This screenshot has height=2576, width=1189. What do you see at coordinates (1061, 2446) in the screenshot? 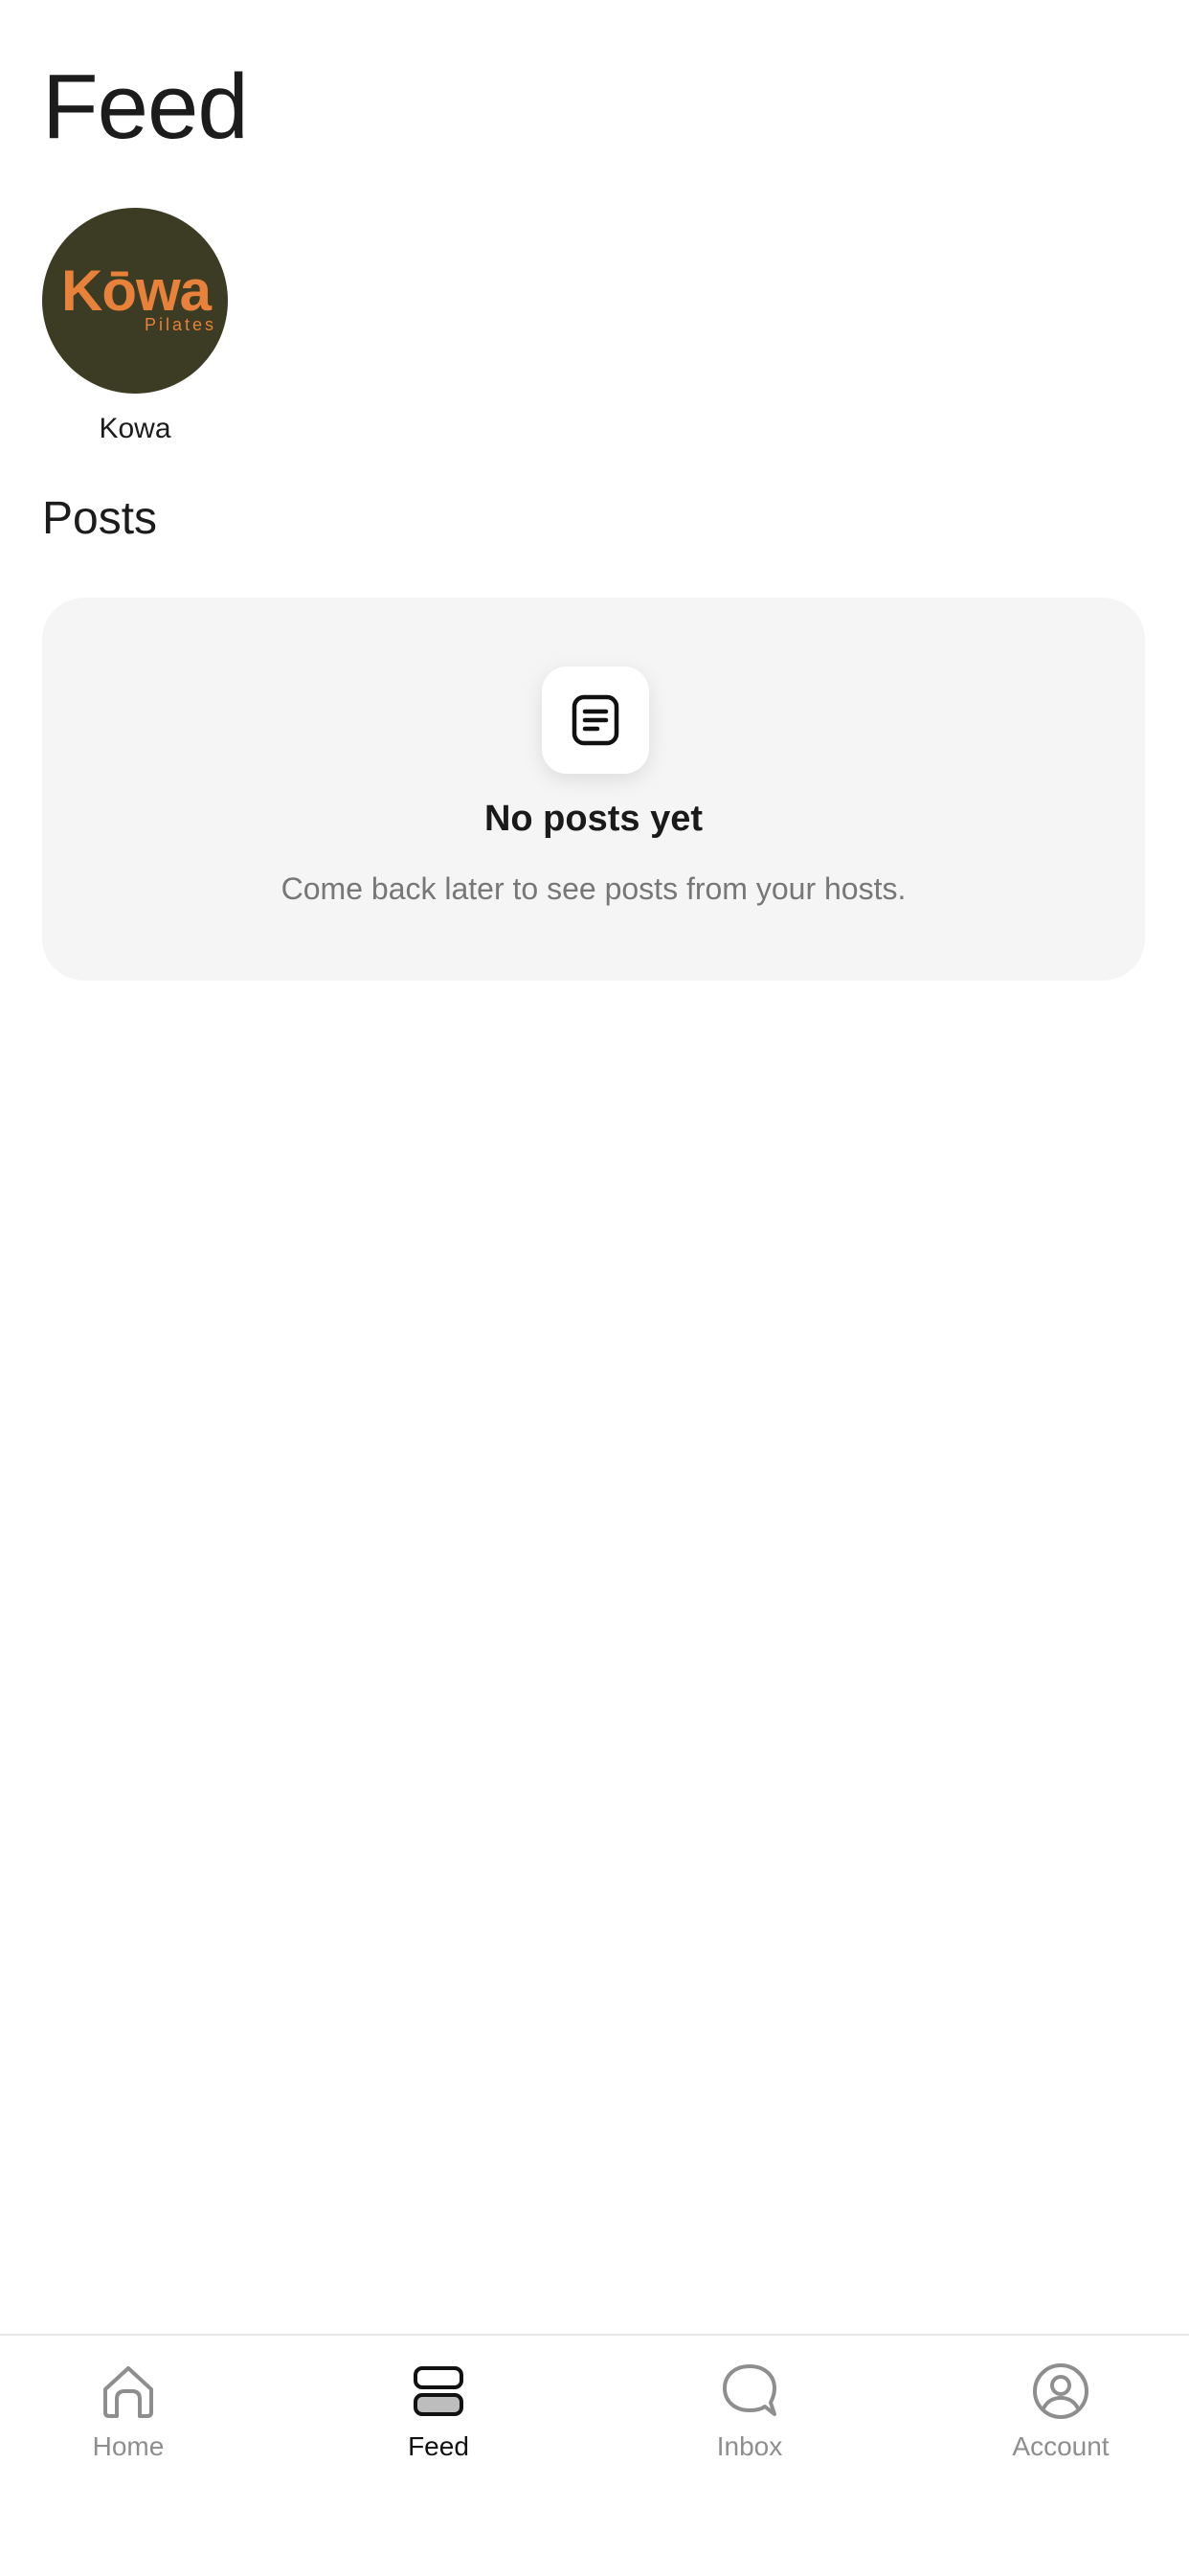
I see `tab-label-account: Account` at bounding box center [1061, 2446].